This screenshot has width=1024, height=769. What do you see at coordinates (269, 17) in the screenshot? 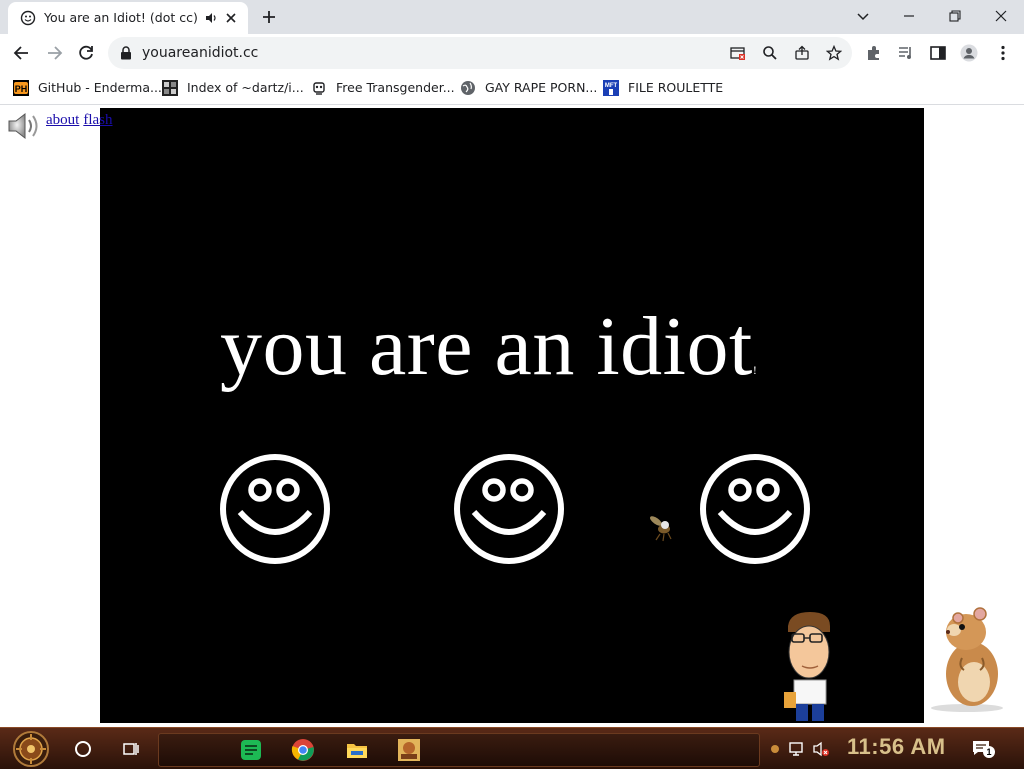
I see `new-tab-icon` at bounding box center [269, 17].